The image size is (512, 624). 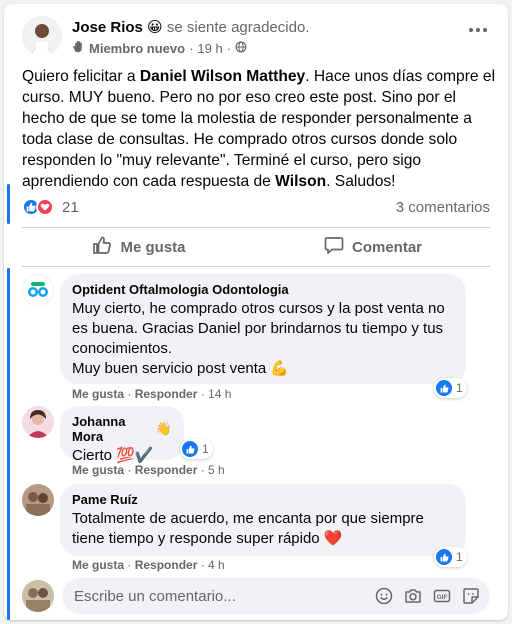 What do you see at coordinates (107, 27) in the screenshot?
I see `author-name: Jose Rios` at bounding box center [107, 27].